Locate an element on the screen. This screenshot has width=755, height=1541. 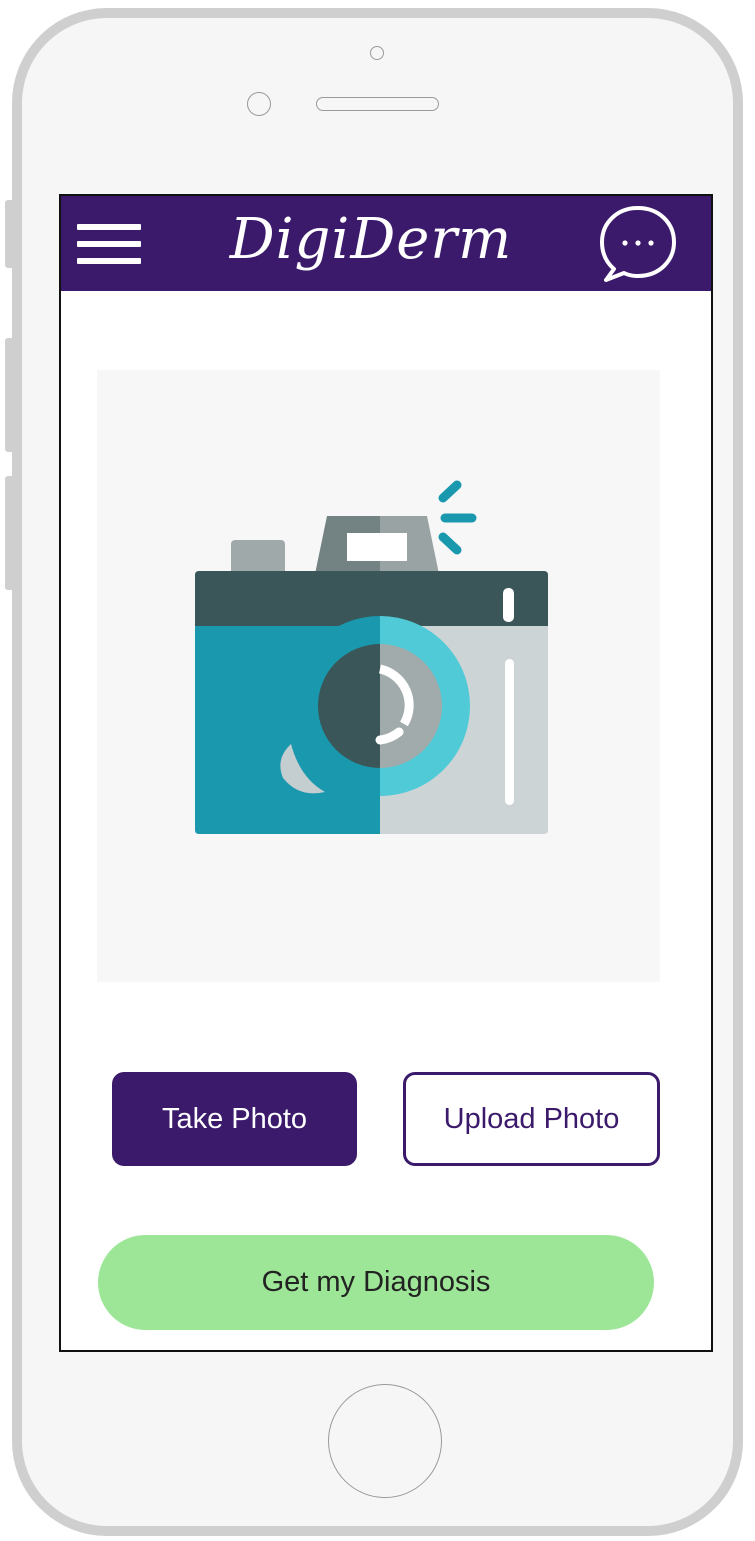
hamburger-menu-icon is located at coordinates (109, 244).